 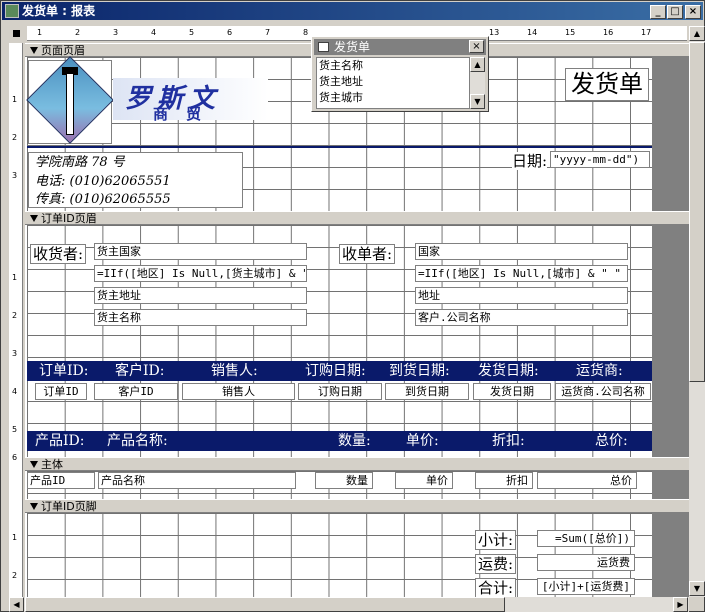 I want to click on ship-date-field: 发货日期, so click(x=512, y=391).